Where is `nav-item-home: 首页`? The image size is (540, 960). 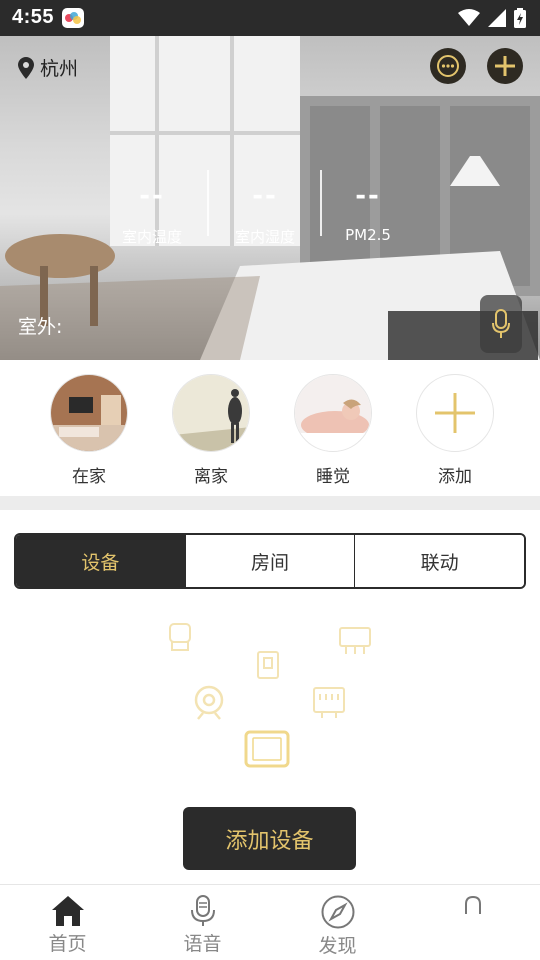 nav-item-home: 首页 is located at coordinates (67, 922).